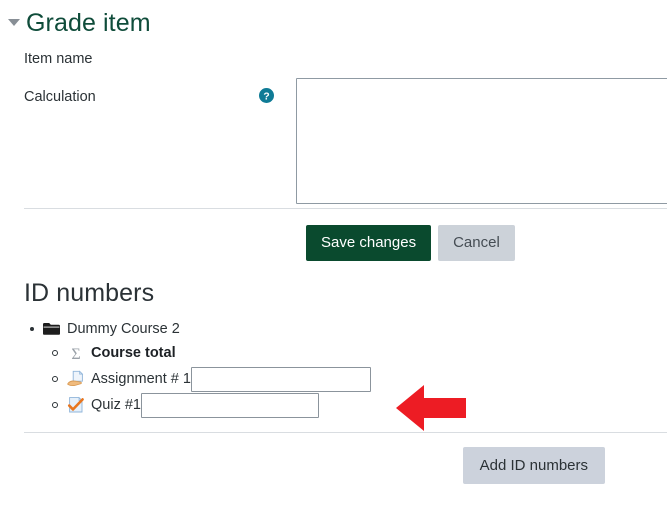 This screenshot has width=667, height=529. Describe the element at coordinates (89, 293) in the screenshot. I see `id-numbers-heading: ID numbers` at that location.